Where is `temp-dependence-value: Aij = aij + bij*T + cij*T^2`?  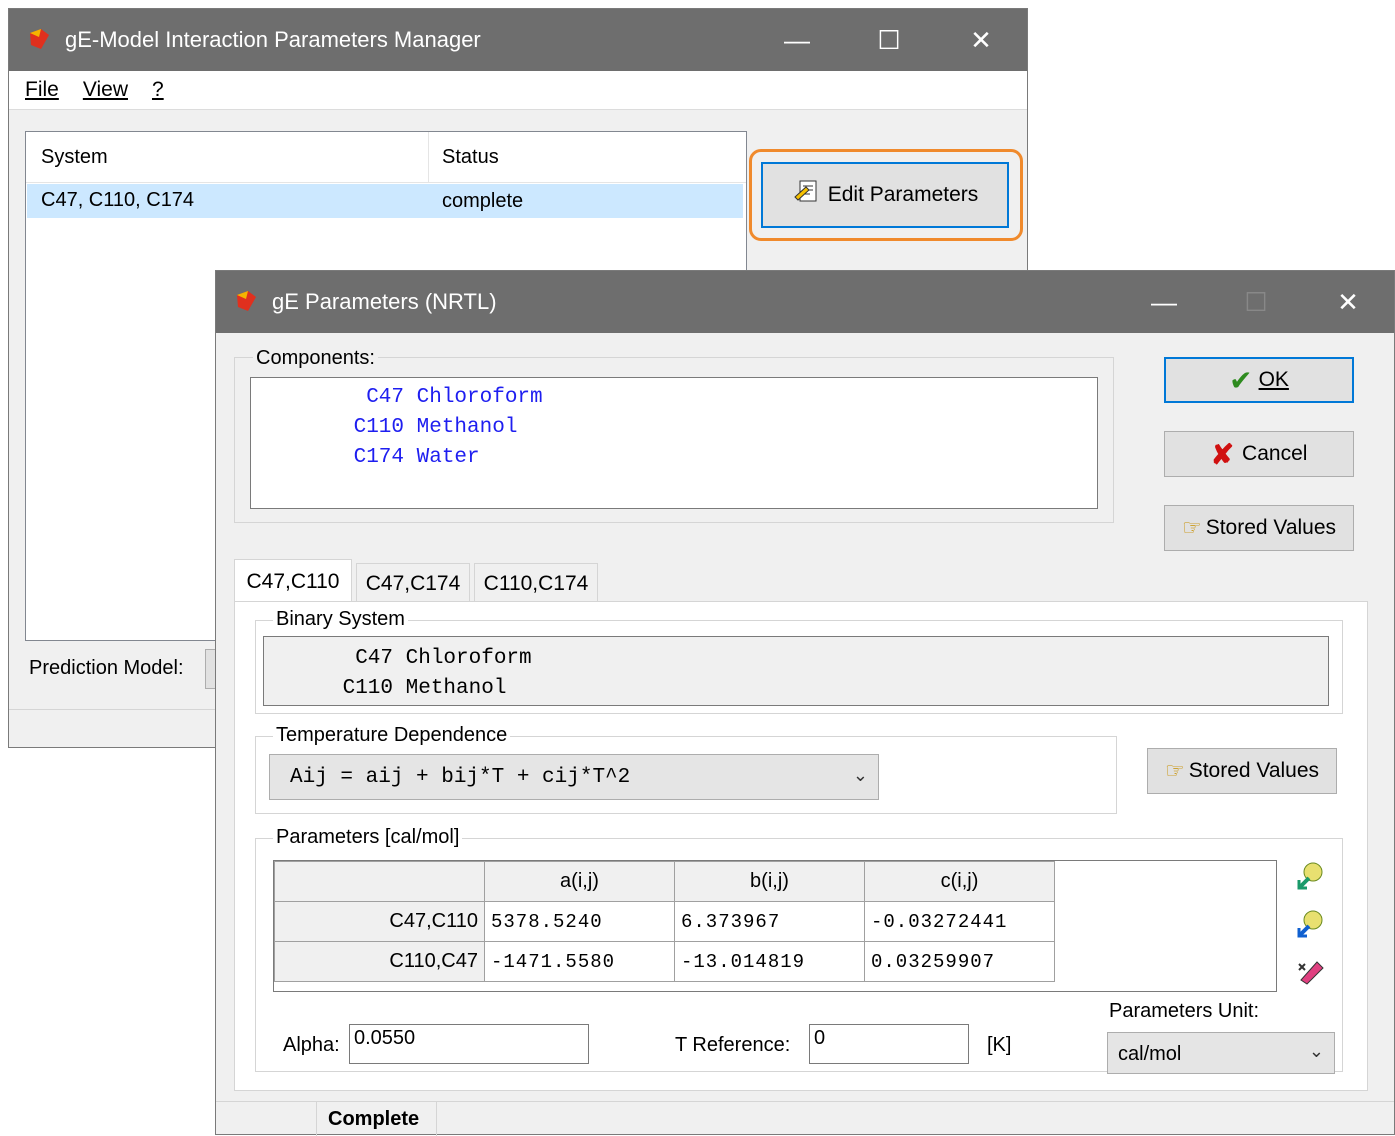 temp-dependence-value: Aij = aij + bij*T + cij*T^2 is located at coordinates (460, 777).